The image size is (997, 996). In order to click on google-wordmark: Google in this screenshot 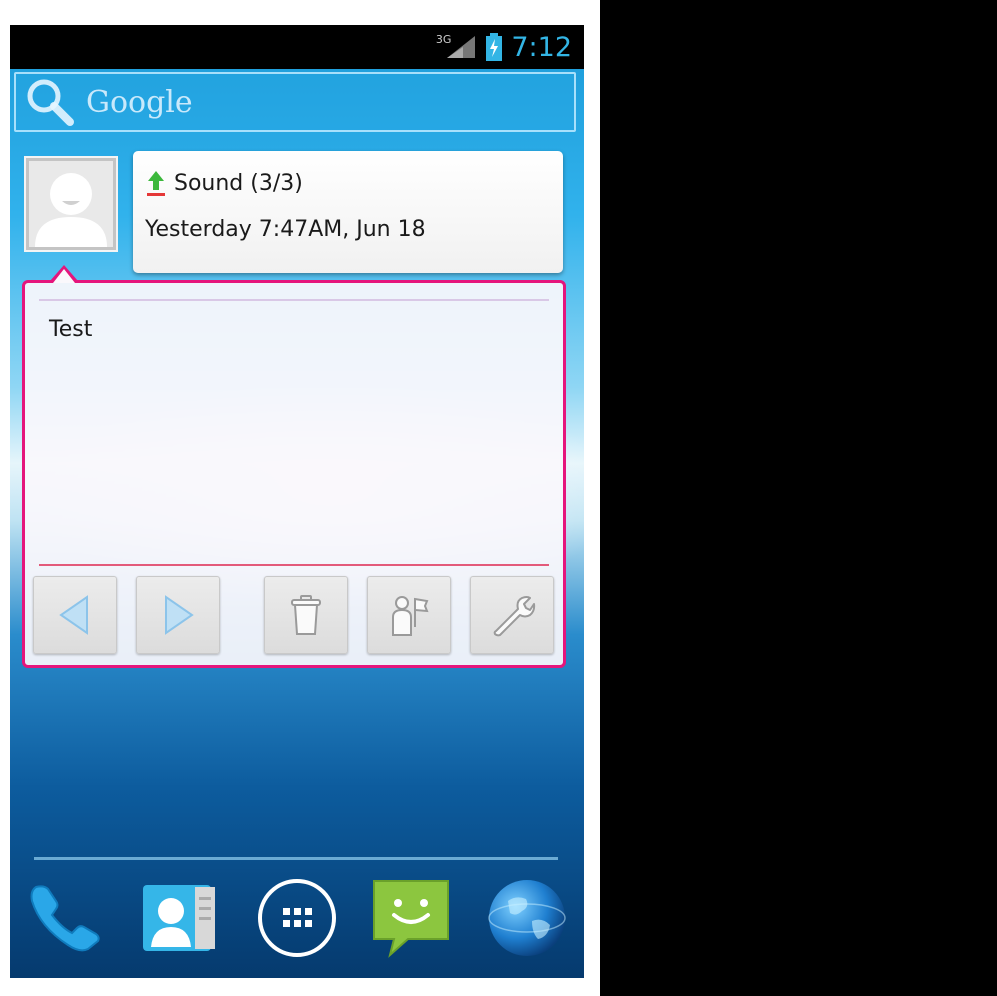, I will do `click(139, 102)`.